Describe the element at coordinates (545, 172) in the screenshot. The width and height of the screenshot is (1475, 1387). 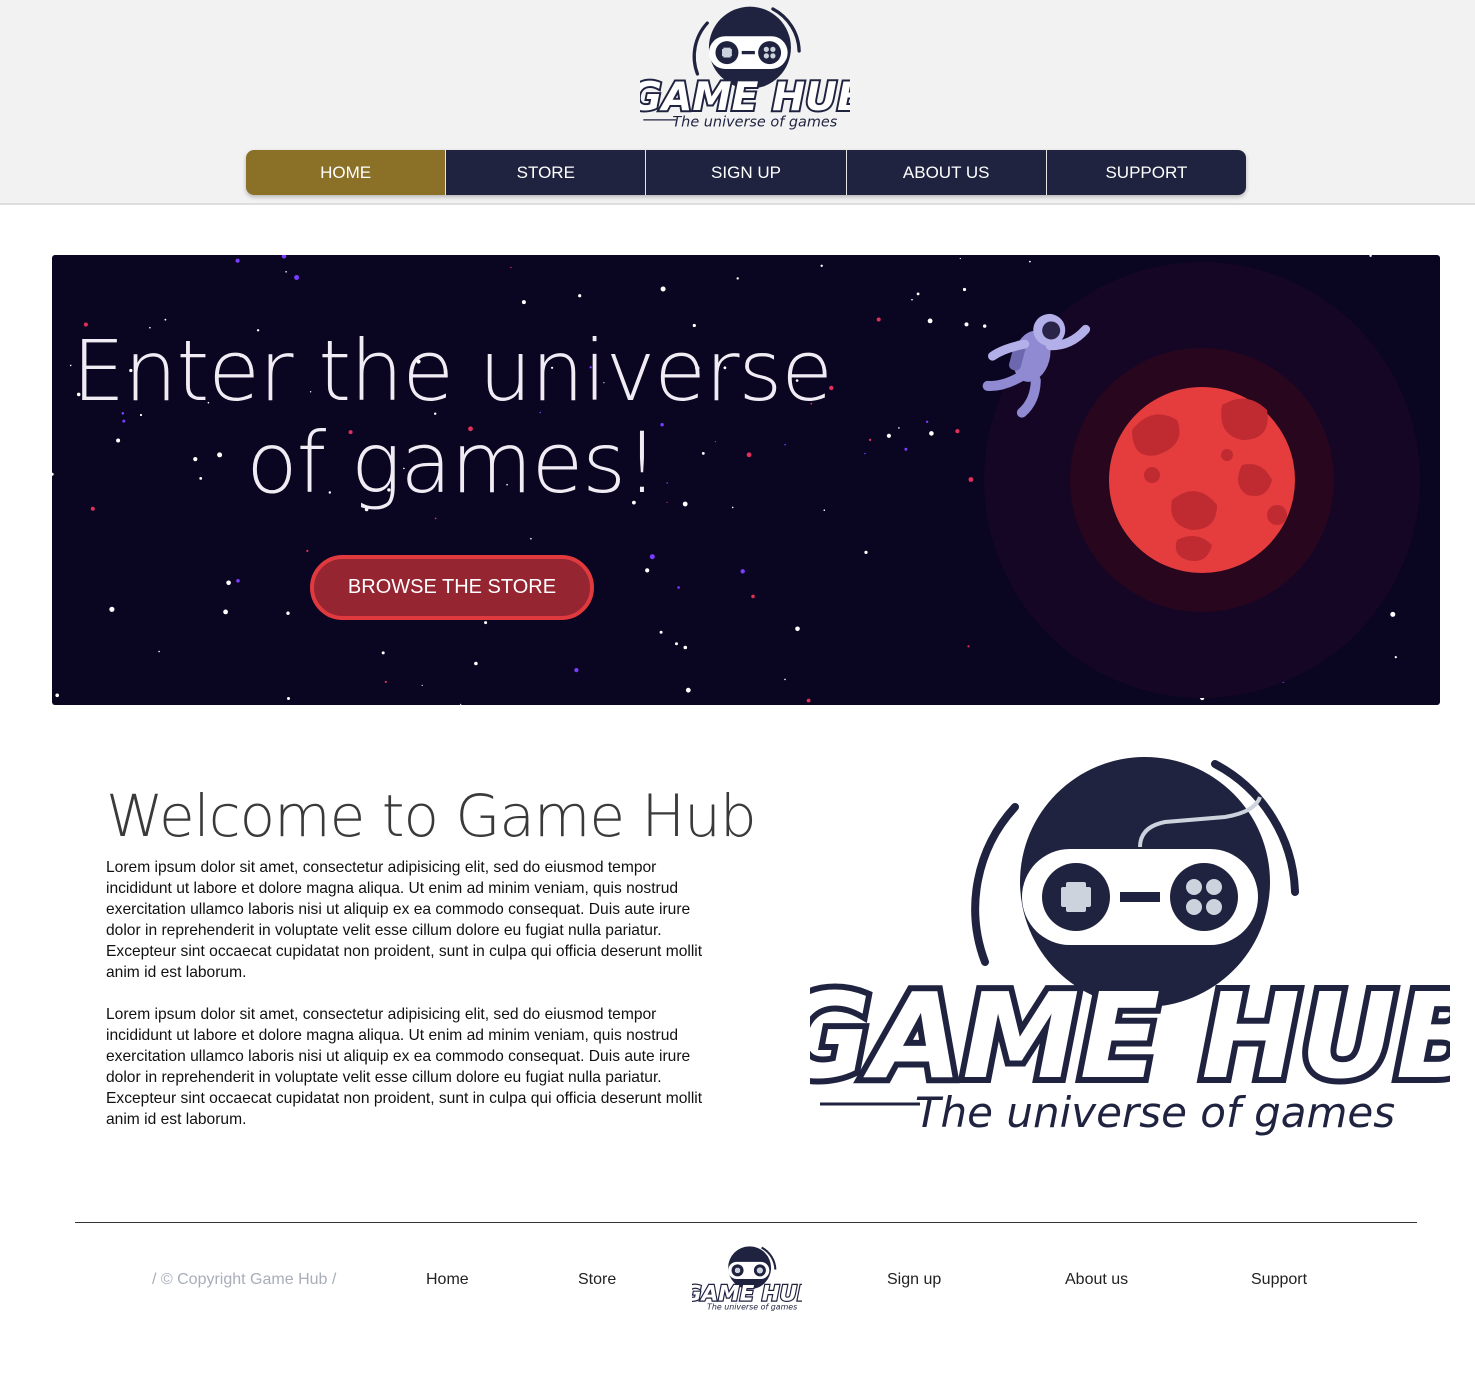
I see `nav-item-store: STORE` at that location.